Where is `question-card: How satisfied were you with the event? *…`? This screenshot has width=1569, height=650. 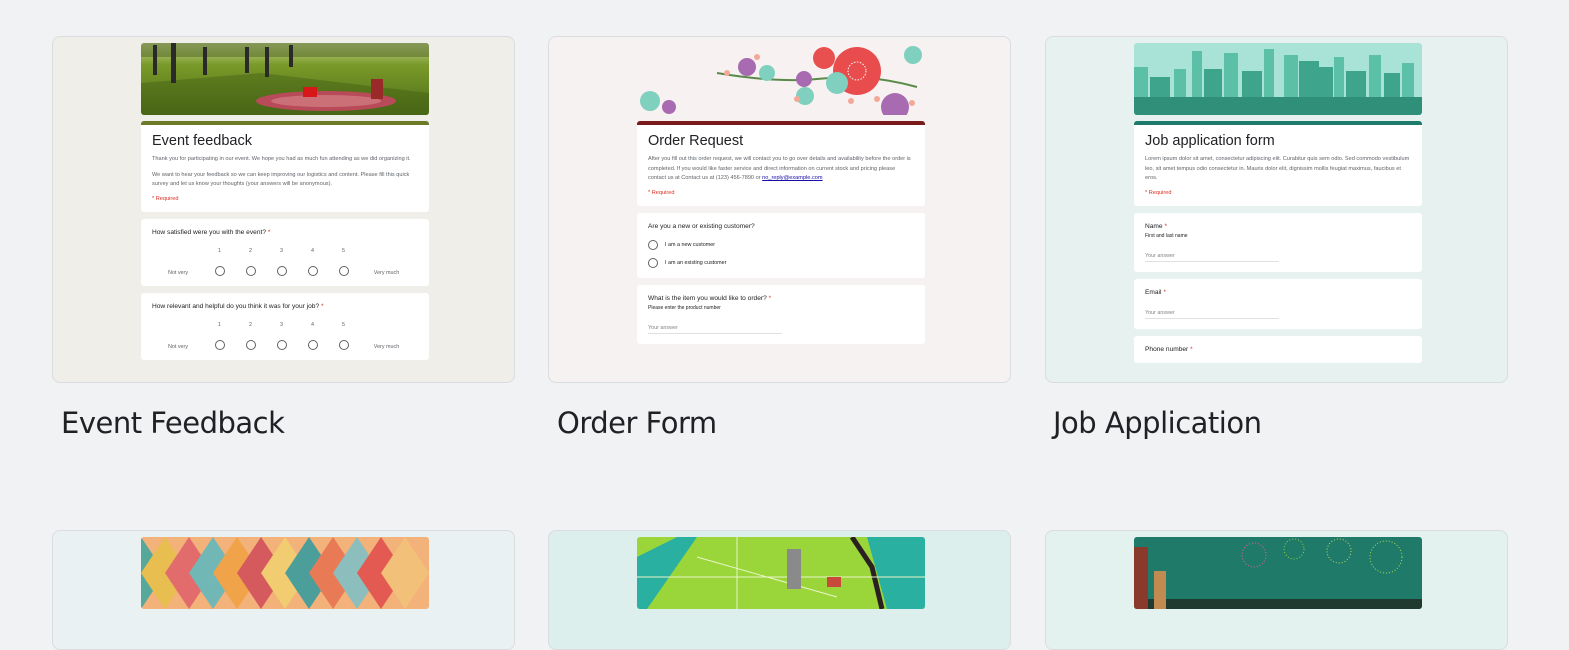
question-card: How satisfied were you with the event? *… is located at coordinates (285, 252).